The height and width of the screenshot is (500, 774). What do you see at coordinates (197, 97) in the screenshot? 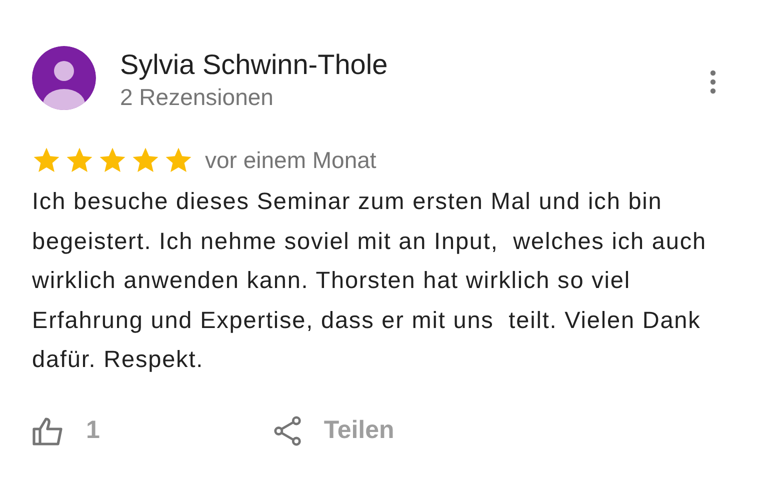
I see `review-count: 2 Rezensionen` at bounding box center [197, 97].